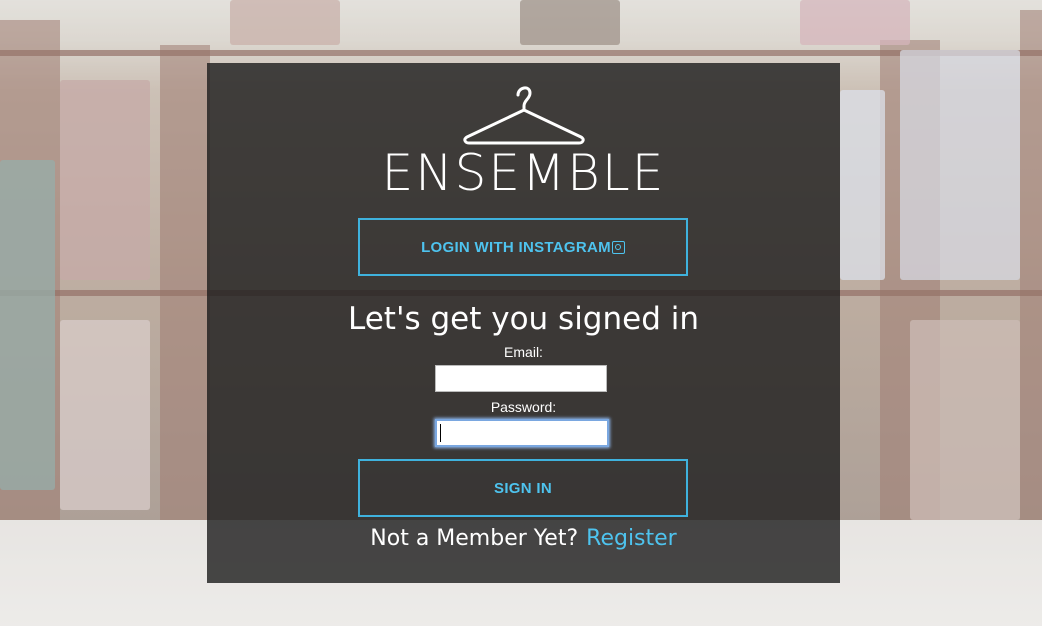 The image size is (1042, 626). I want to click on instagram-button-label: LOGIN WITH INSTAGRAM, so click(516, 247).